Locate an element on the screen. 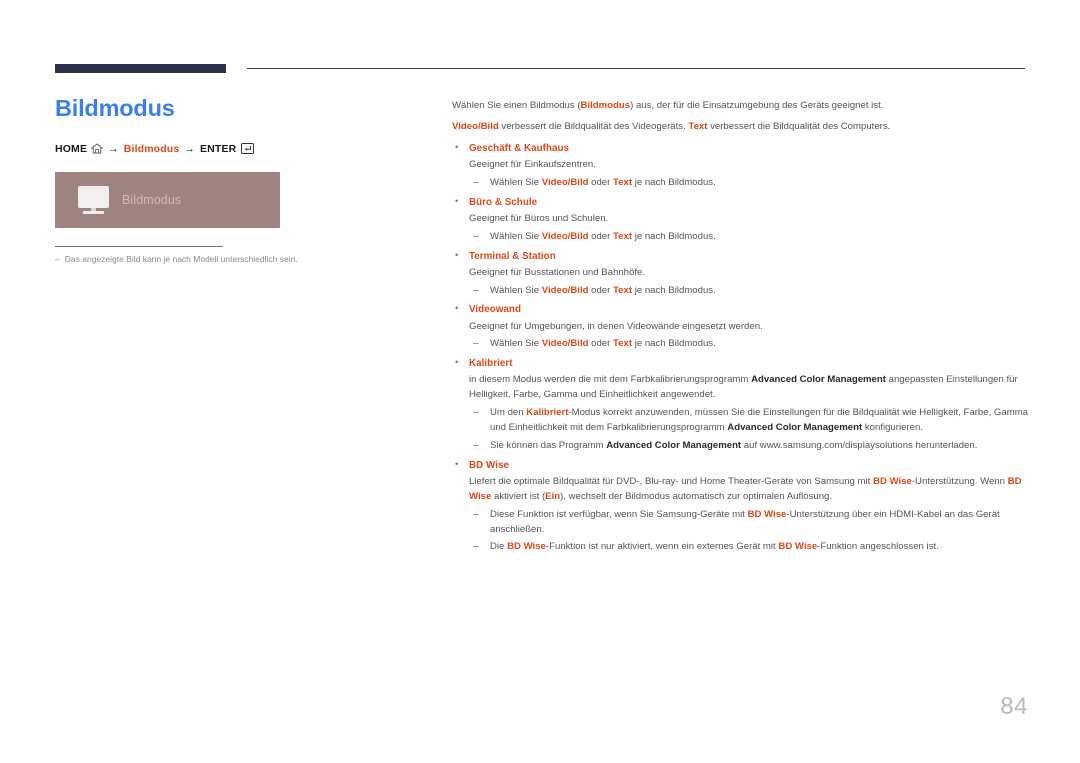 This screenshot has width=1080, height=763. section-title: Kalibriert is located at coordinates (491, 364).